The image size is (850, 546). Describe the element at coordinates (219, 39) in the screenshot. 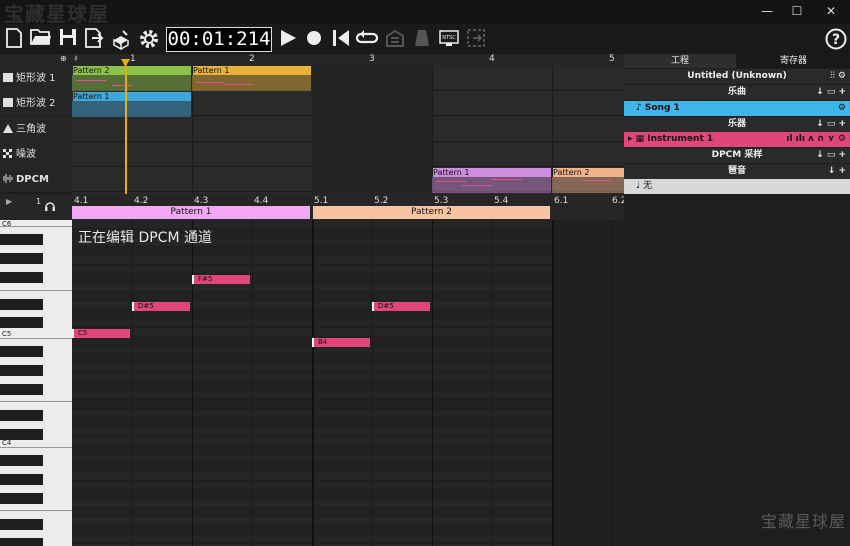

I see `time-display: 00:01:214` at that location.